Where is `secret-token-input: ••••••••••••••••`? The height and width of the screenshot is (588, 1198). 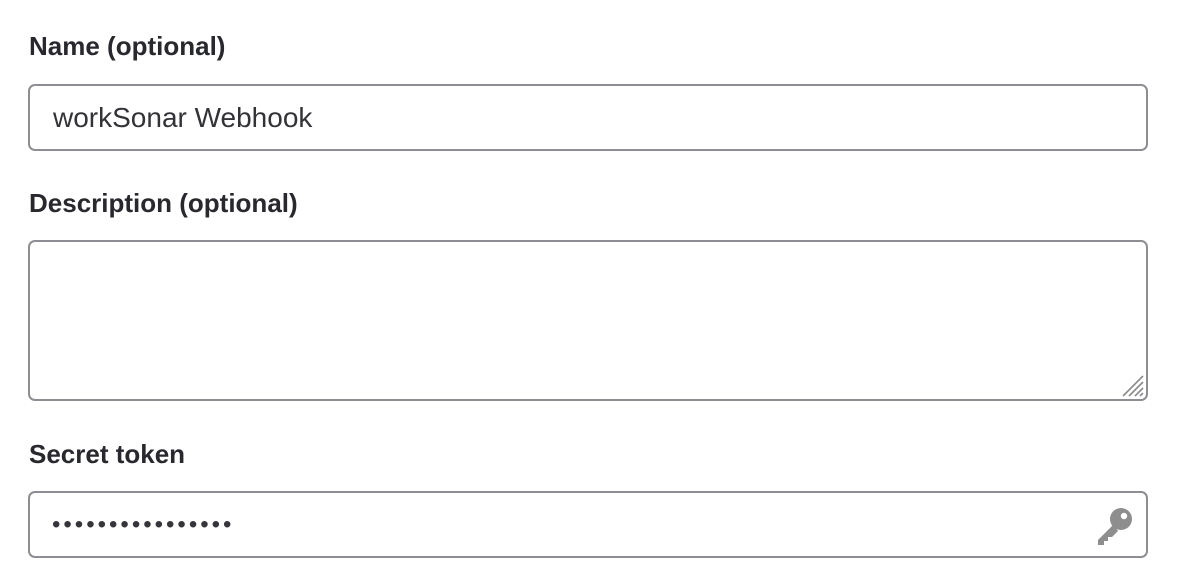
secret-token-input: •••••••••••••••• is located at coordinates (588, 524).